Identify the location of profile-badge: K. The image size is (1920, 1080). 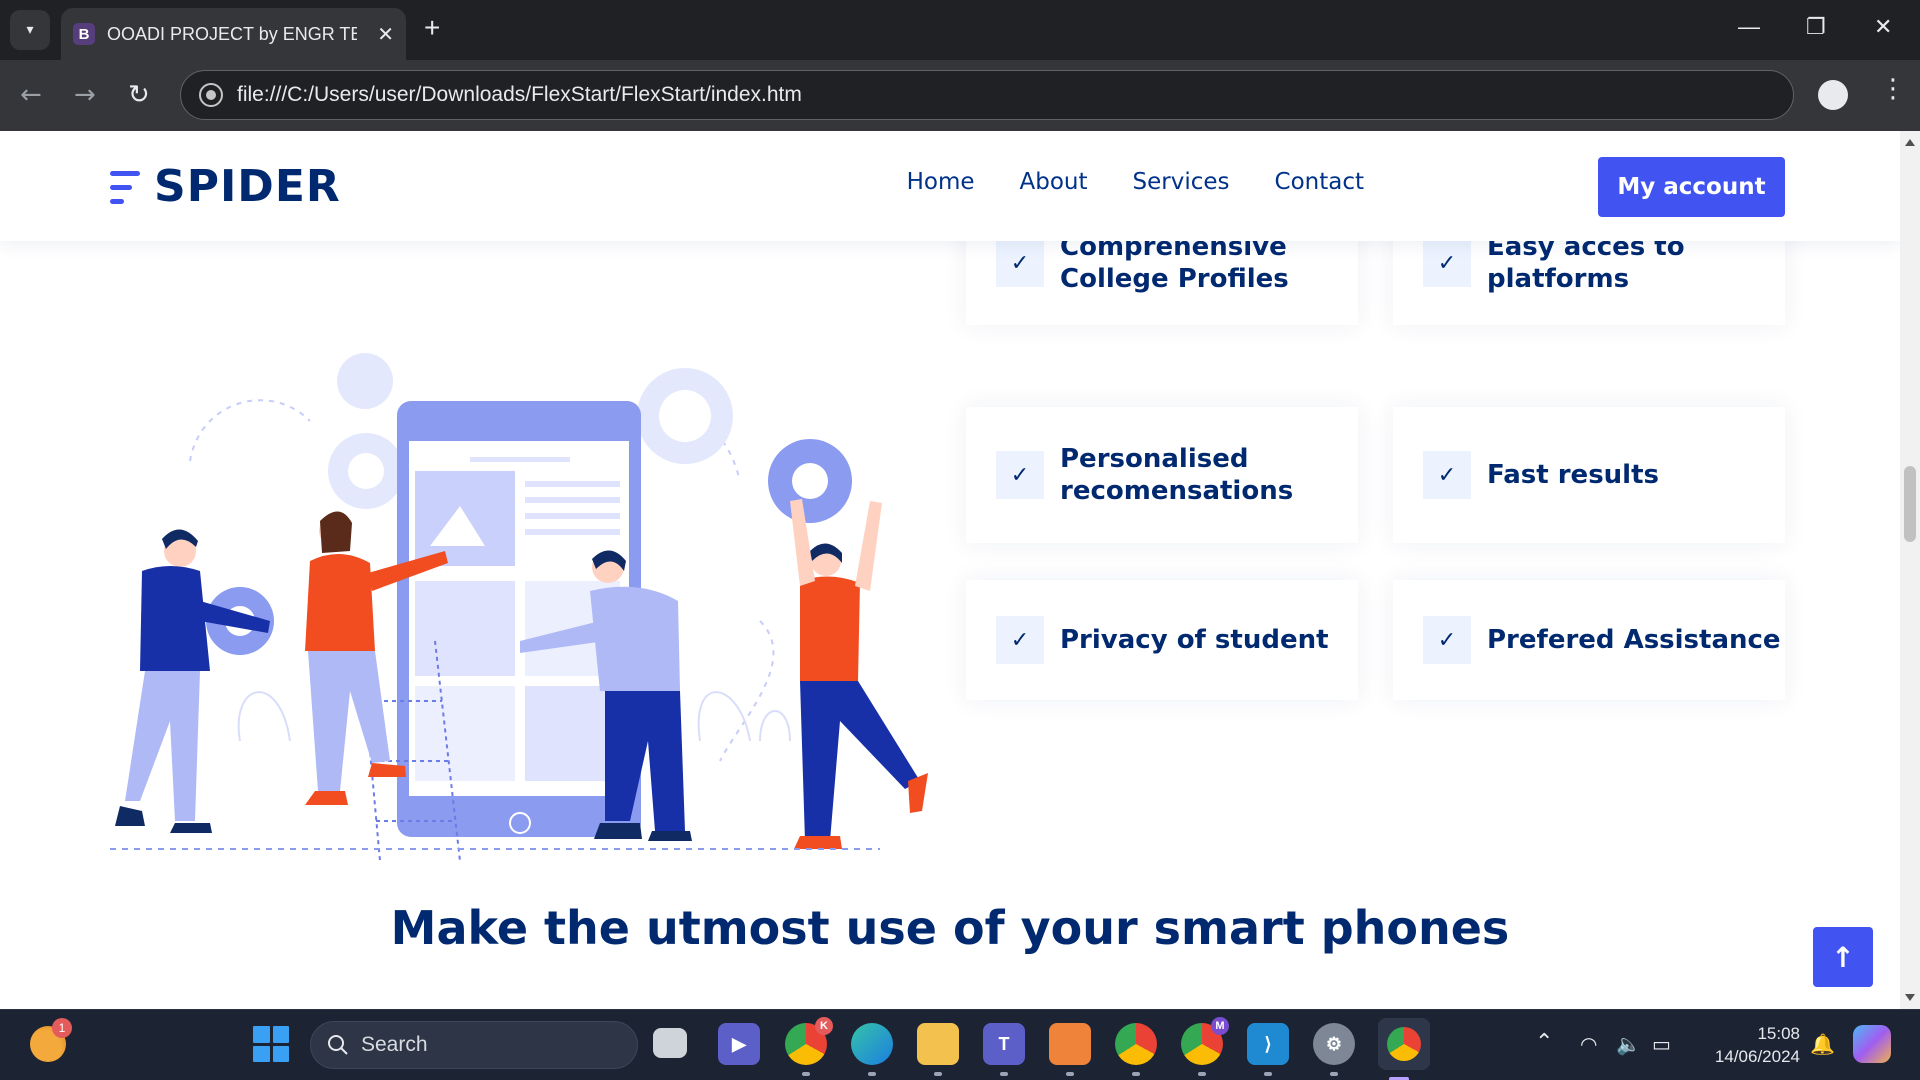
(824, 1026).